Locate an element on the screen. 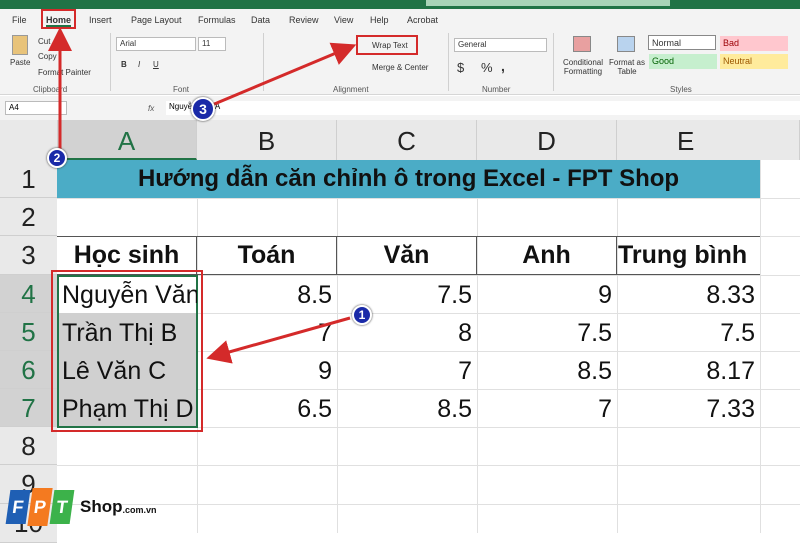  step-marker-1: 1 is located at coordinates (362, 315).